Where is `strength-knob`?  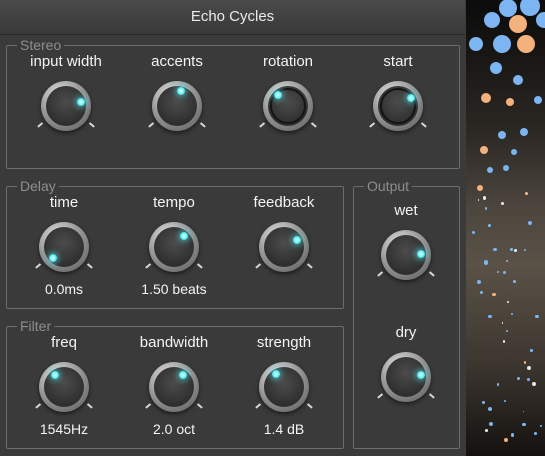
strength-knob is located at coordinates (284, 387).